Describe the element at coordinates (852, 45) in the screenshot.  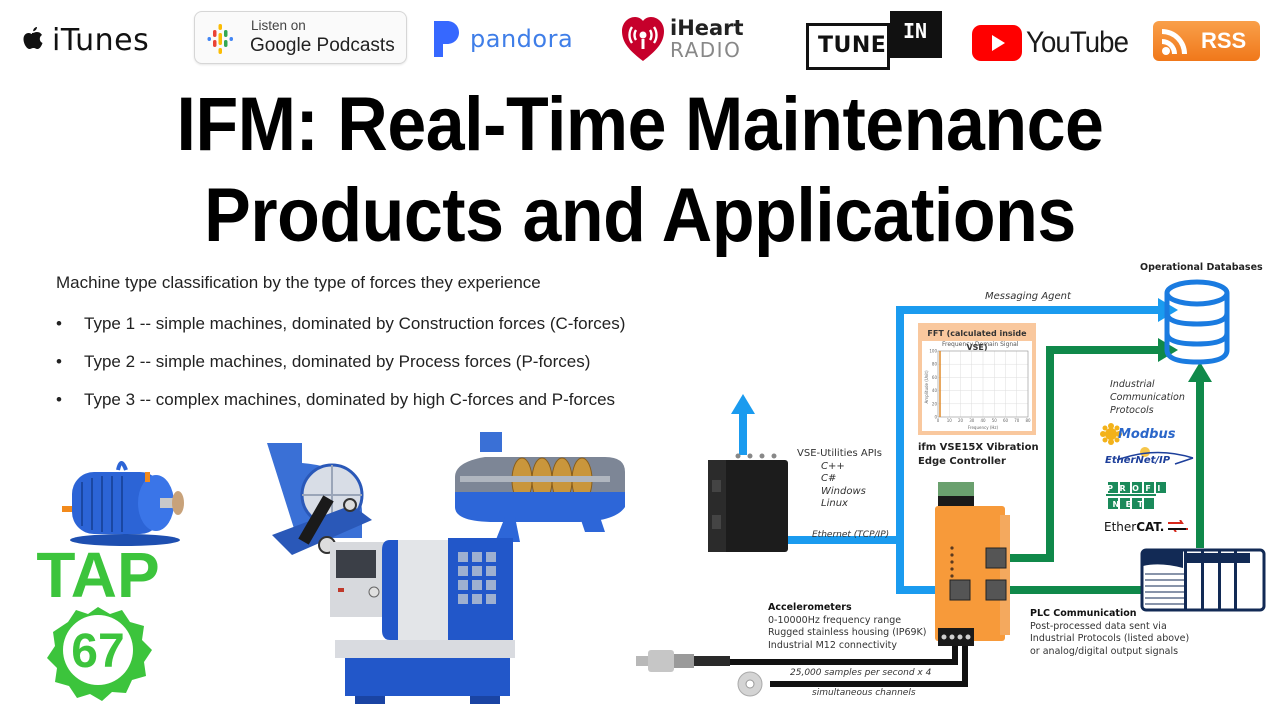
I see `tunein-tune-text: TUNE` at that location.